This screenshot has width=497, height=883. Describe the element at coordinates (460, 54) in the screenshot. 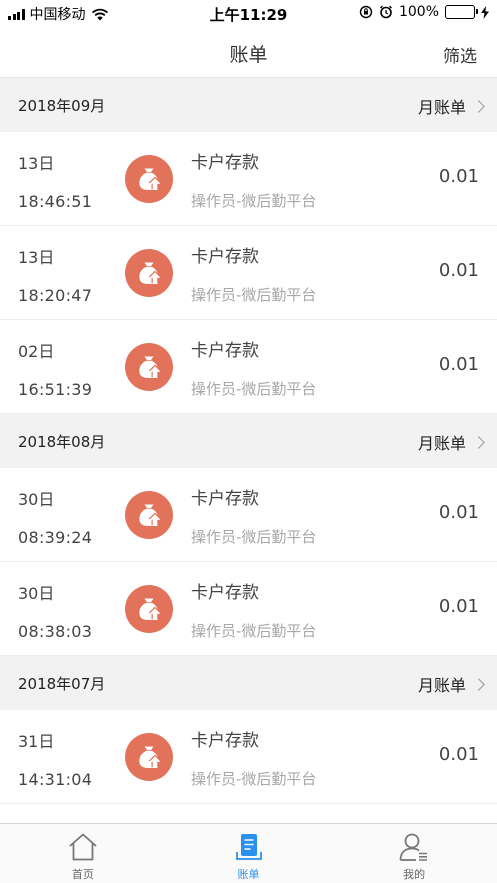

I see `filter-button: 筛选` at that location.